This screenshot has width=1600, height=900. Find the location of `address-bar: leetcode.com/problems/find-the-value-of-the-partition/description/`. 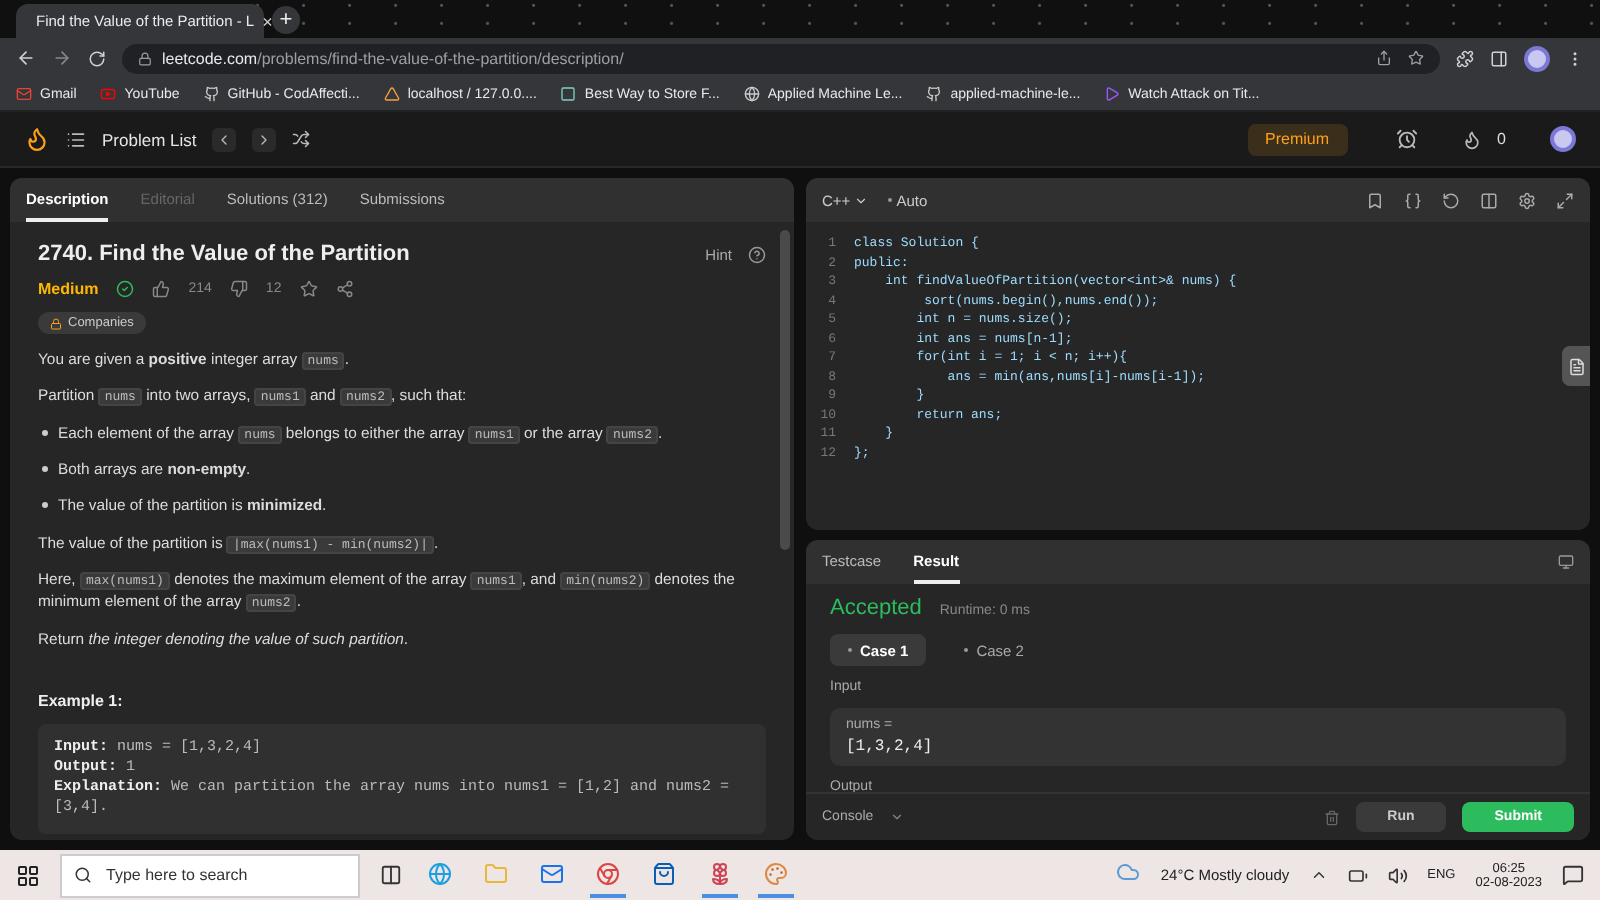

address-bar: leetcode.com/problems/find-the-value-of-the-partition/description/ is located at coordinates (781, 58).